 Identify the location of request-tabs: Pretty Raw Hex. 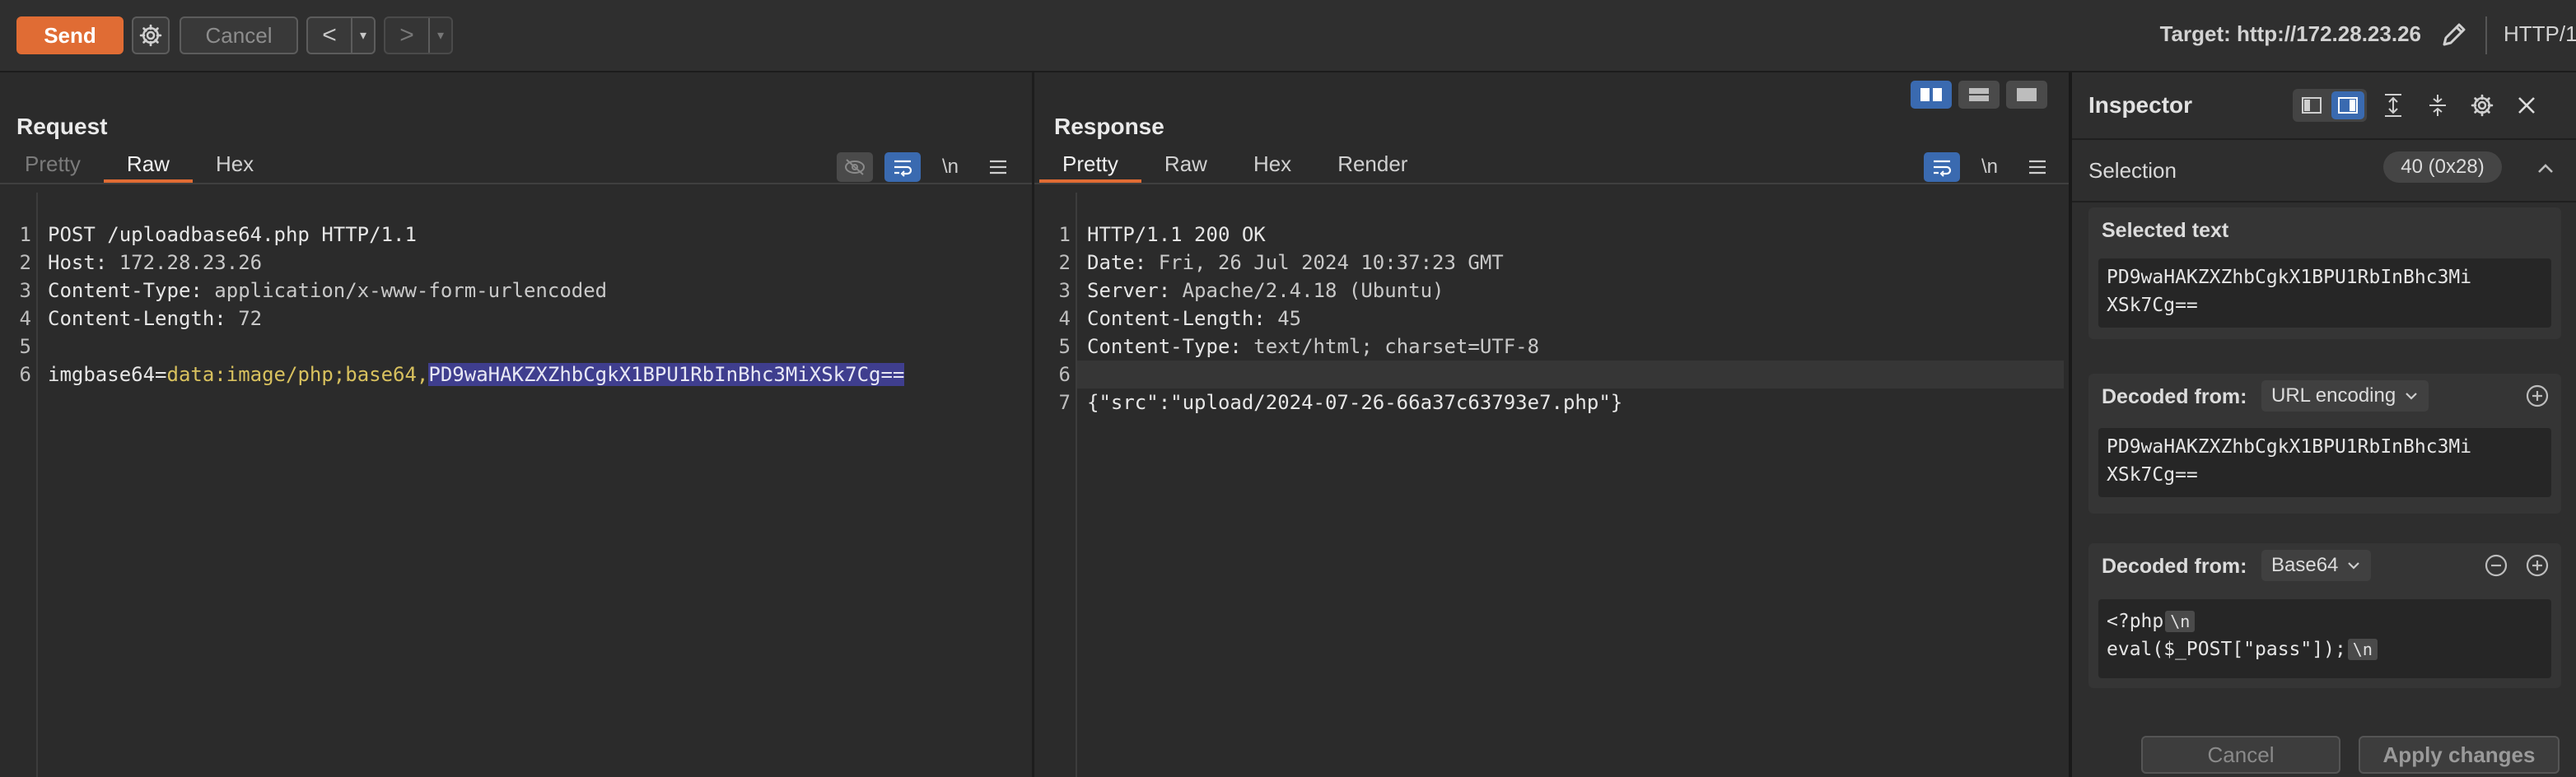
(139, 167).